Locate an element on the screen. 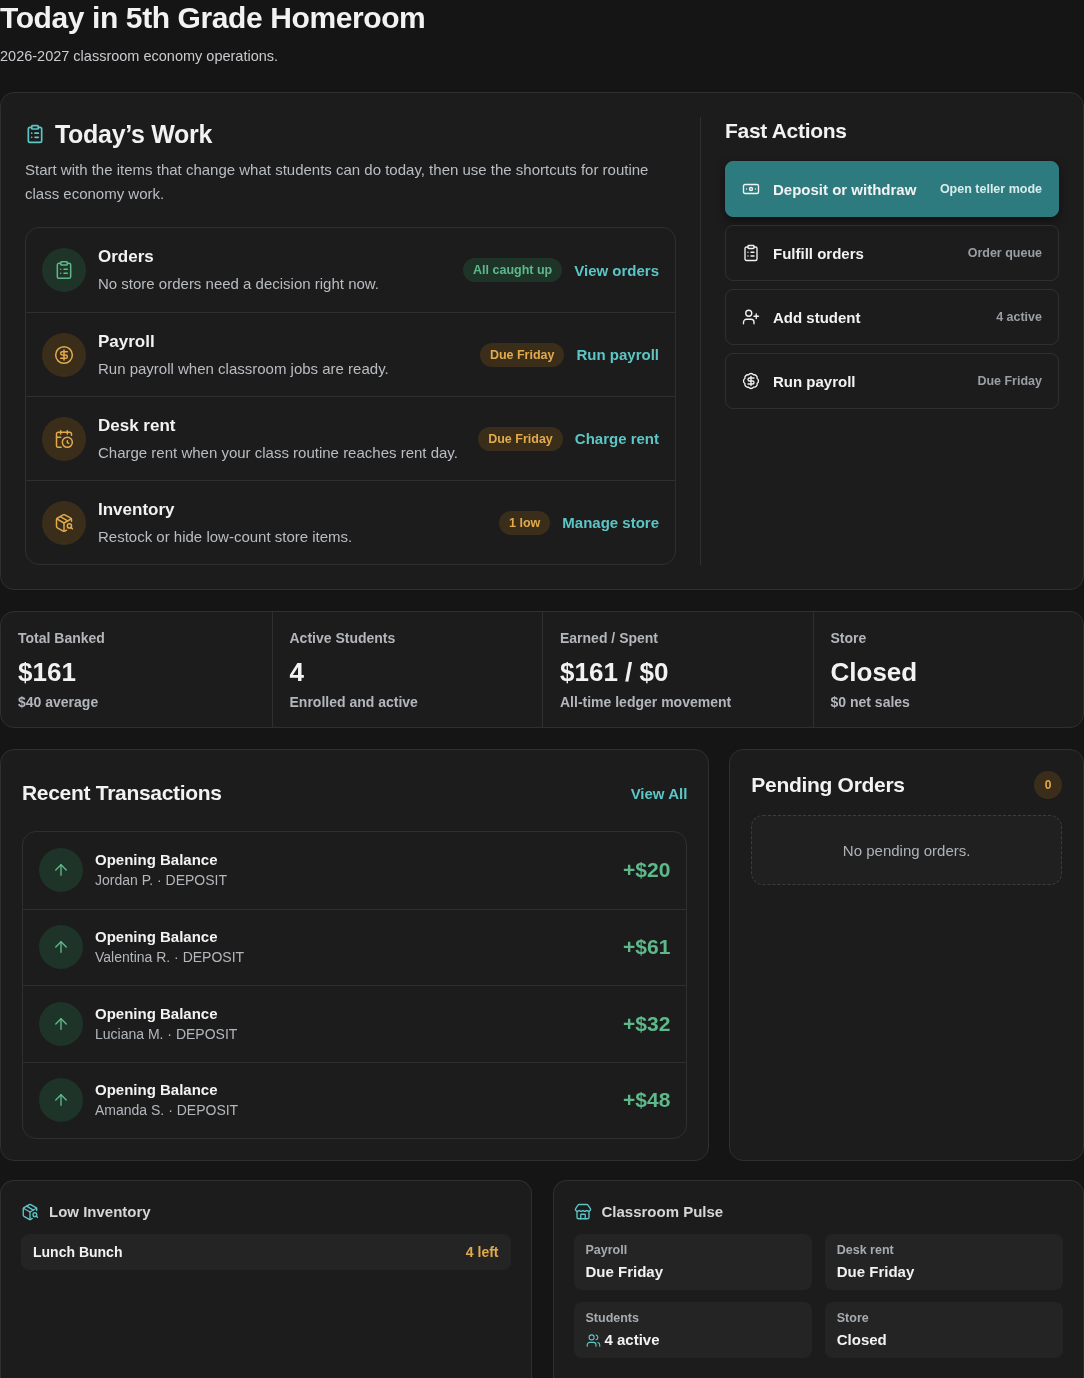  tile-label: Desk rent is located at coordinates (865, 1250).